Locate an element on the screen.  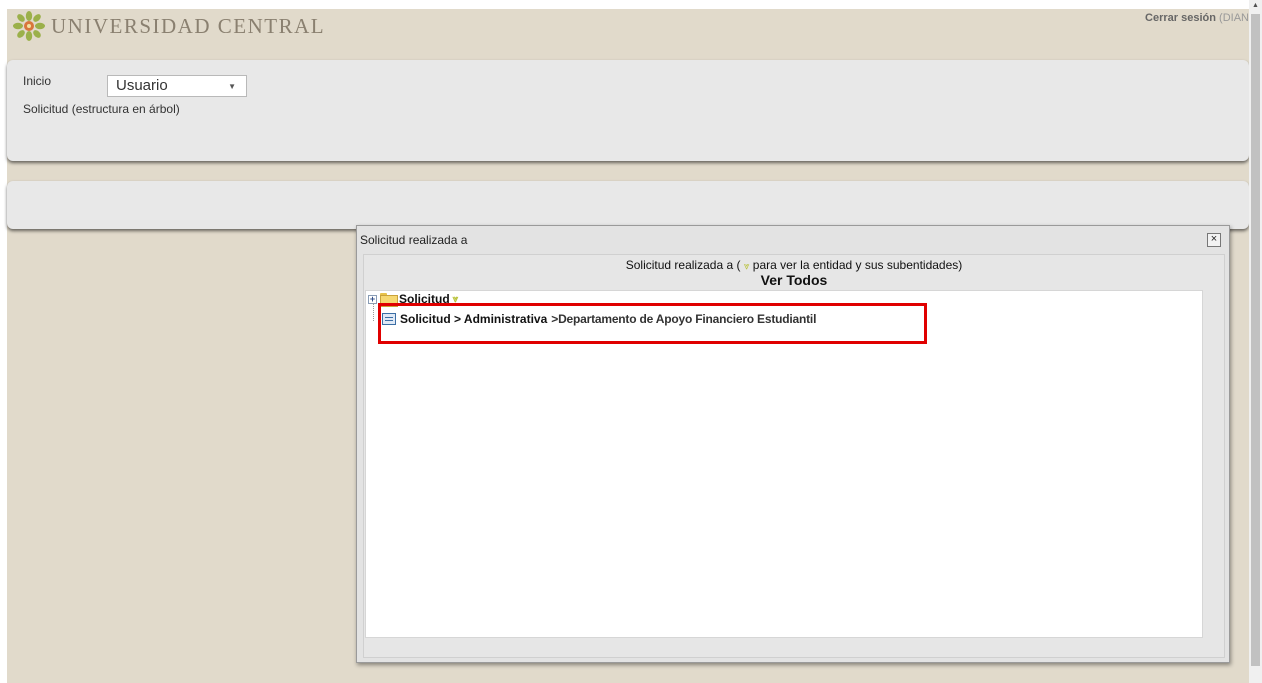
tree-connector is located at coordinates (373, 312).